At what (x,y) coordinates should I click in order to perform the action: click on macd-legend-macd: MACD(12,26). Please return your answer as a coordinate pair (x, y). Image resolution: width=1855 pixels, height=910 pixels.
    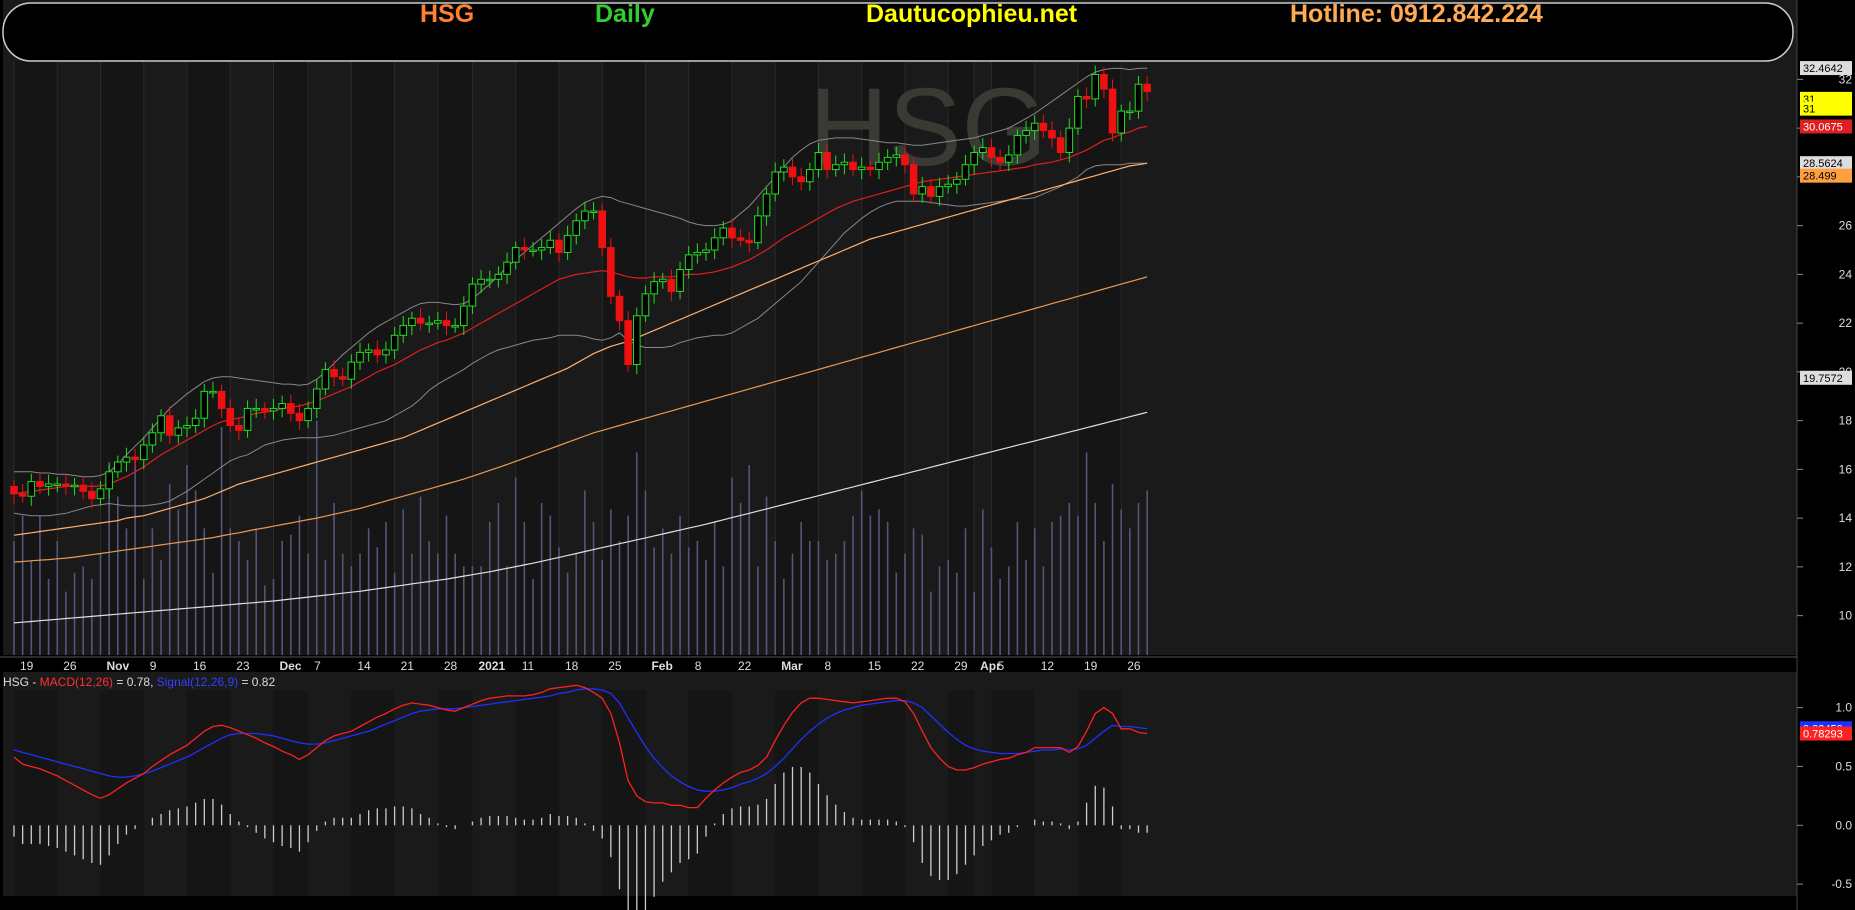
    Looking at the image, I should click on (76, 682).